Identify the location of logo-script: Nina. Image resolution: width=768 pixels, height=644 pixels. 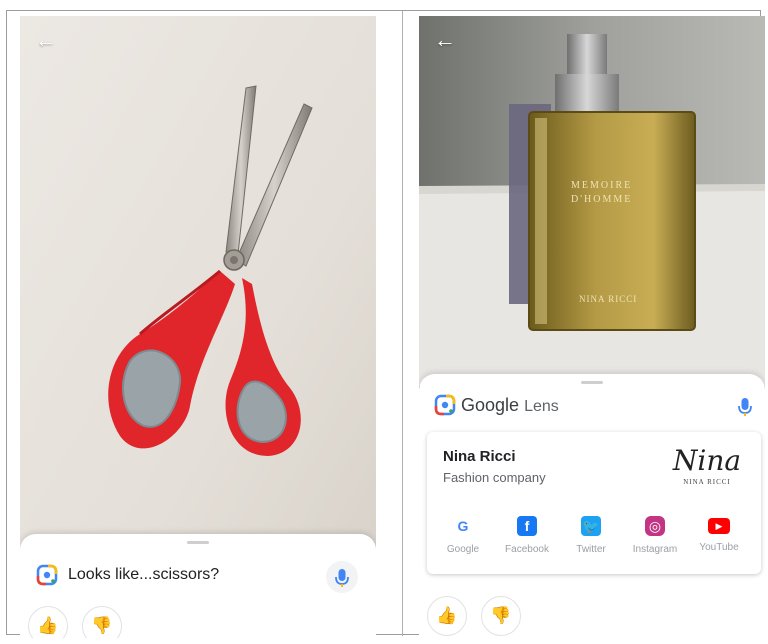
(707, 460).